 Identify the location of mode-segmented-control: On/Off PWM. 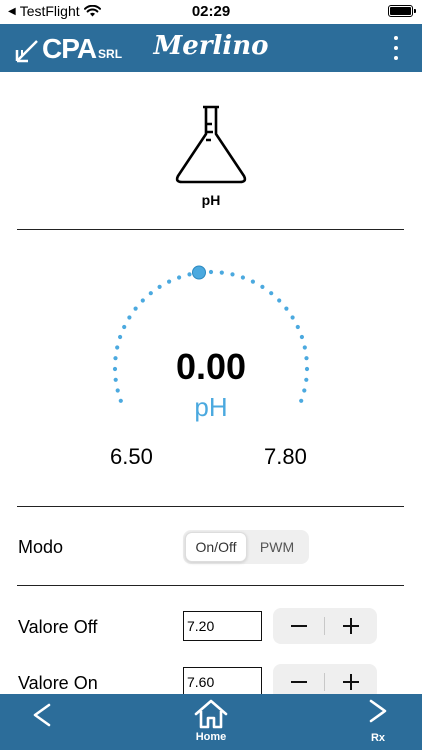
(246, 547).